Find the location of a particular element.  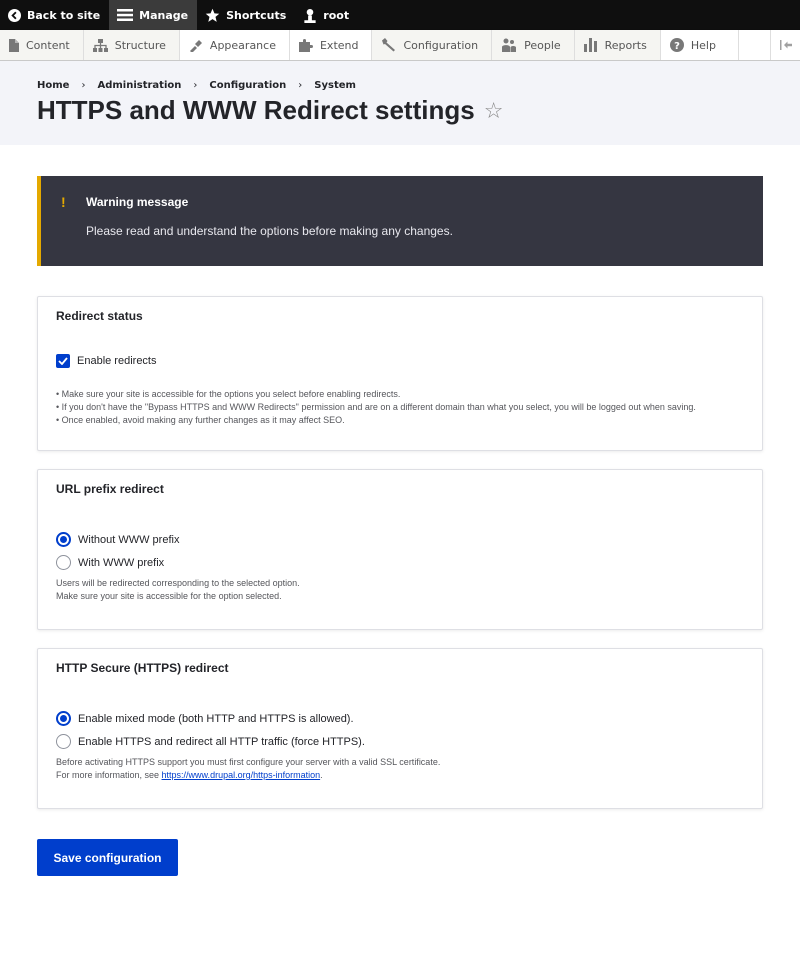

menu-item-help-label: Help is located at coordinates (703, 45).